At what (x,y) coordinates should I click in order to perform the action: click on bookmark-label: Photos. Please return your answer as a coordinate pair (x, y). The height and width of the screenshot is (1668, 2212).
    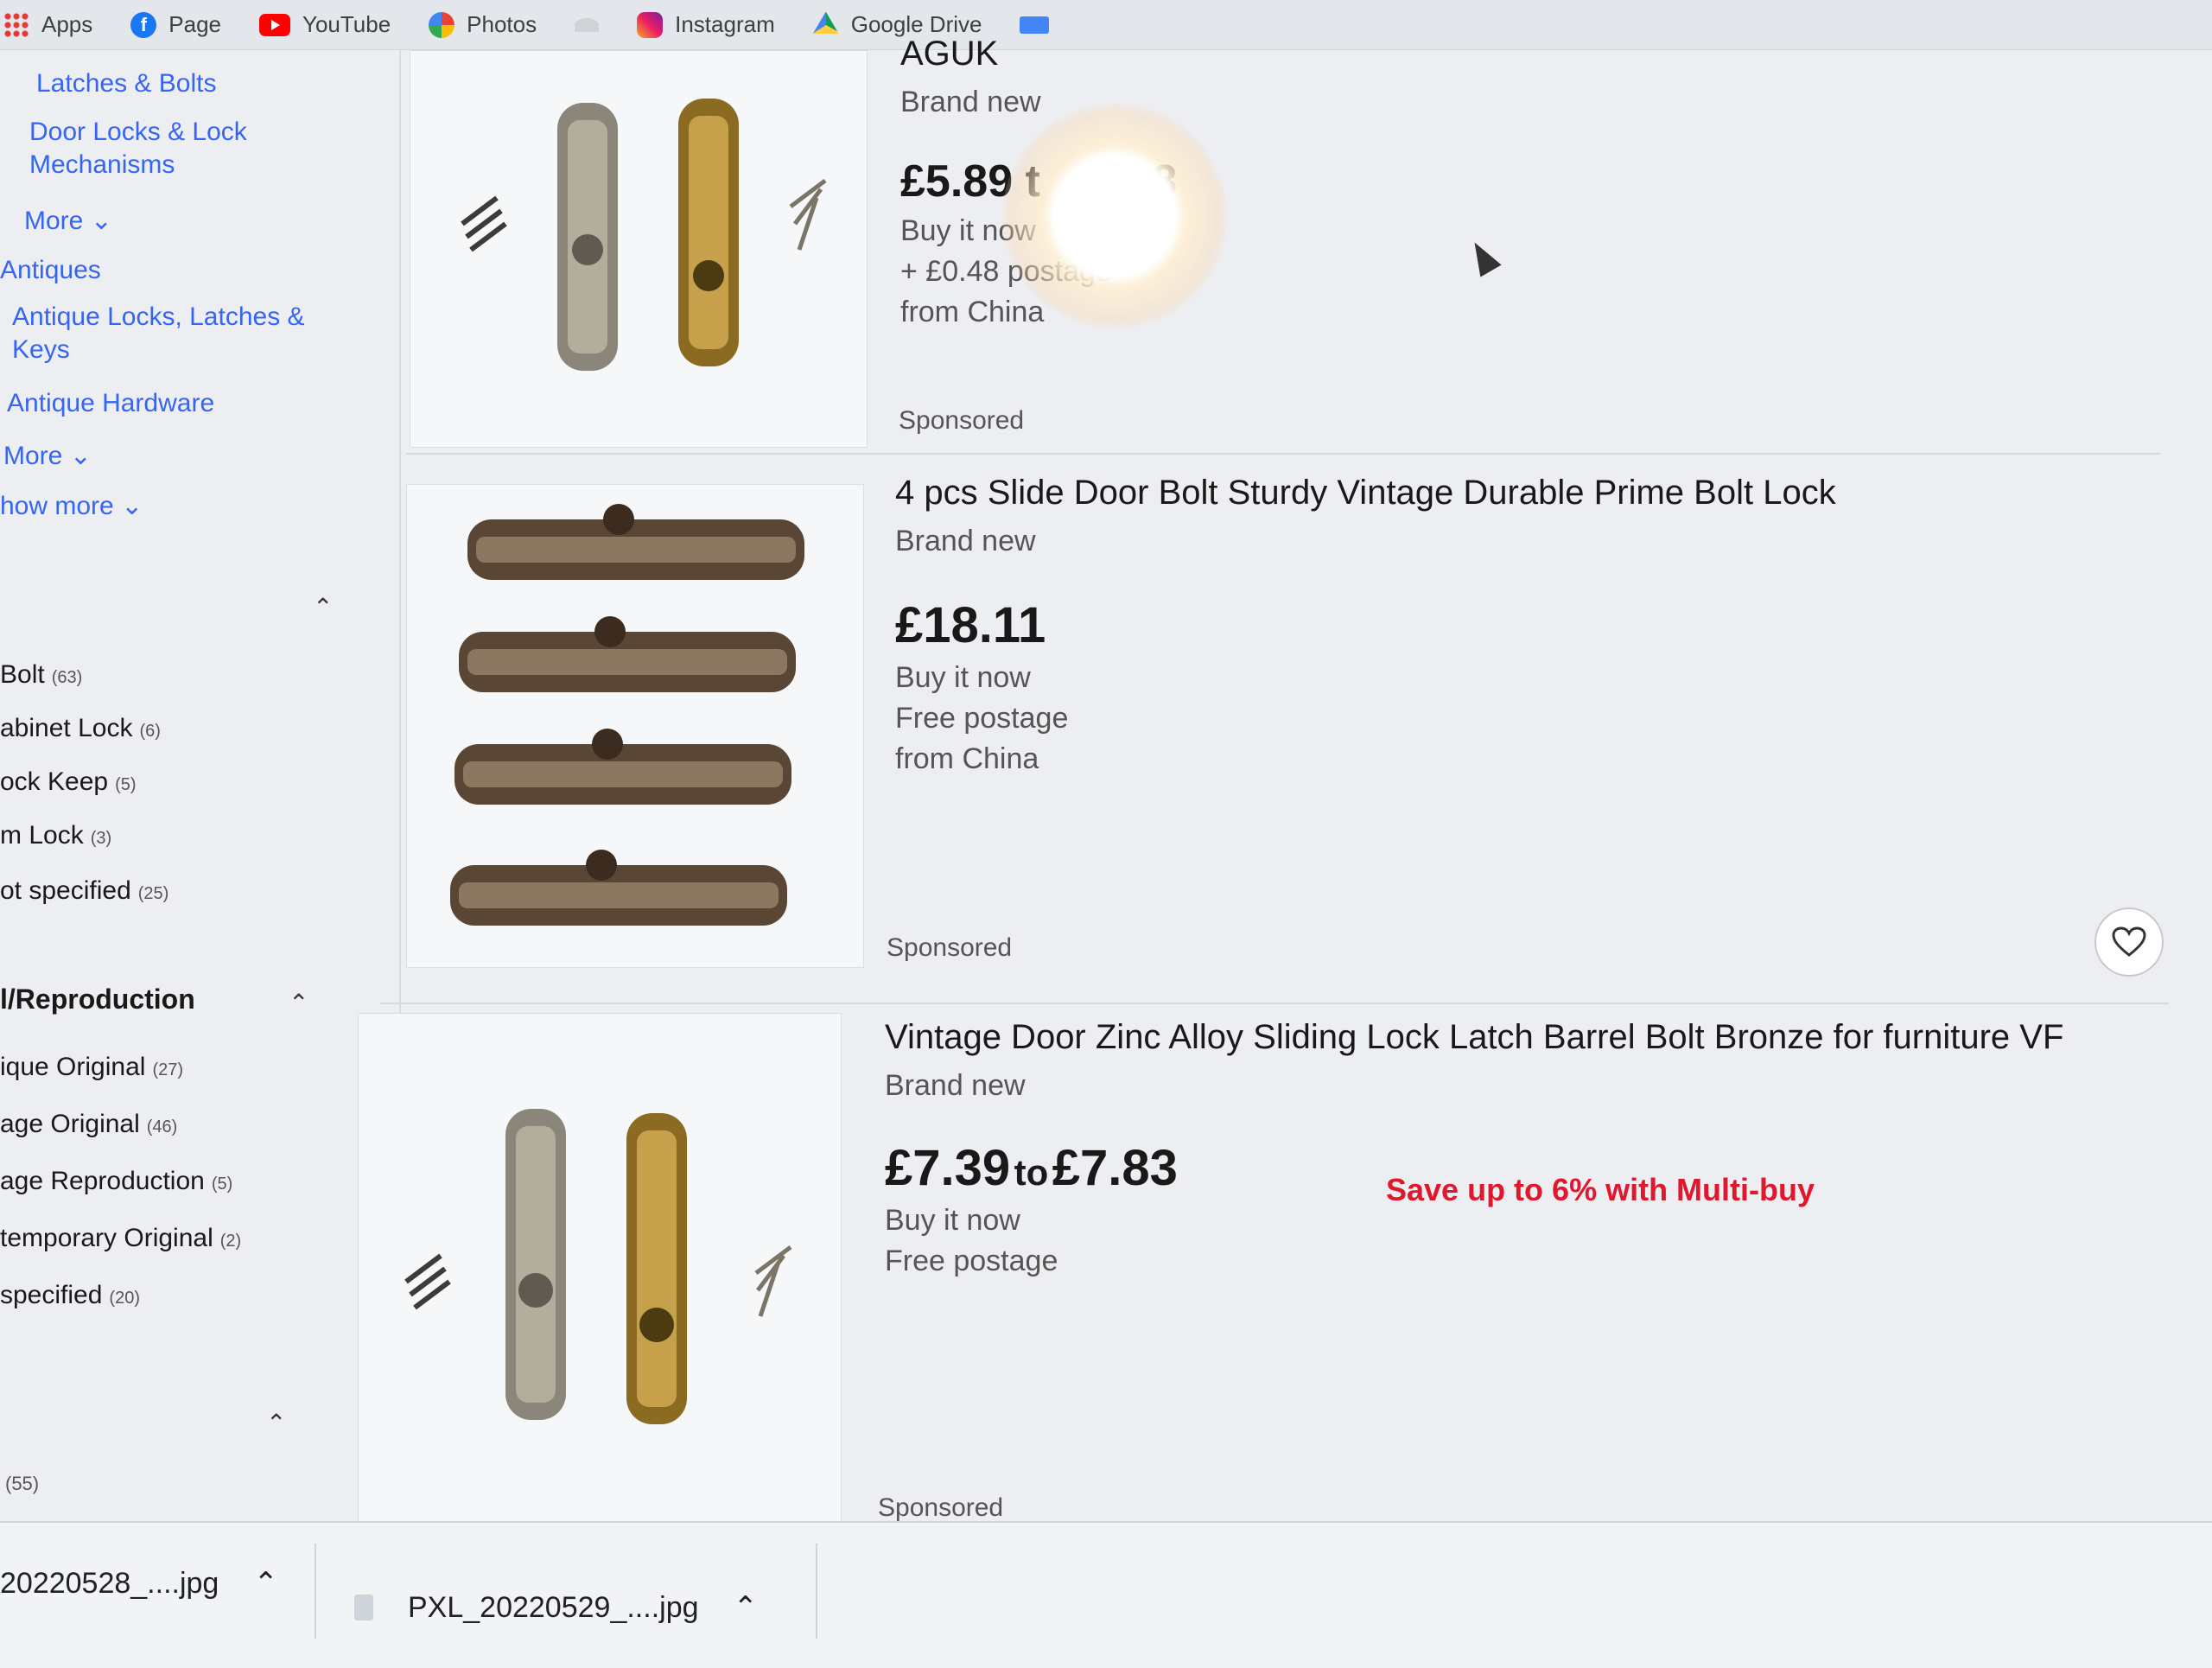
    Looking at the image, I should click on (502, 24).